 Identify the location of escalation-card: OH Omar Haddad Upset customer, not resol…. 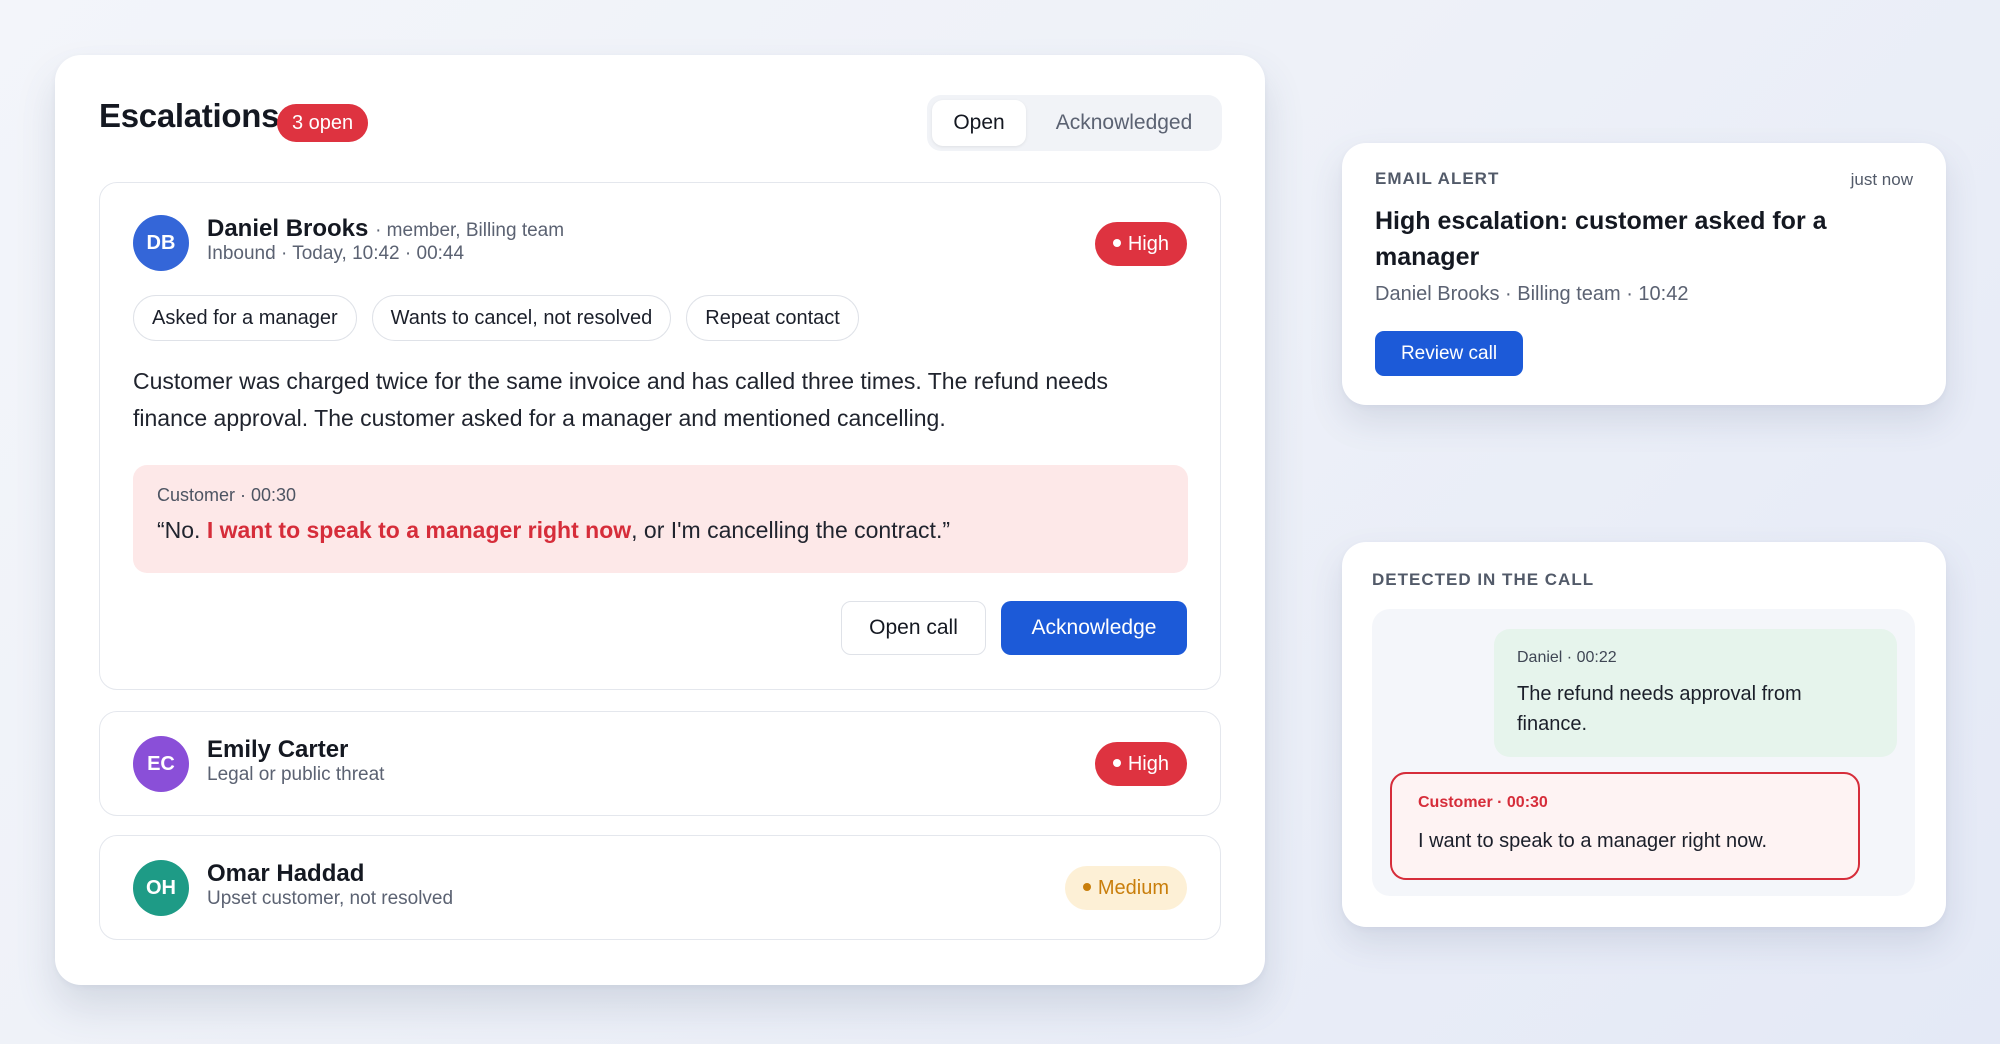
(660, 887).